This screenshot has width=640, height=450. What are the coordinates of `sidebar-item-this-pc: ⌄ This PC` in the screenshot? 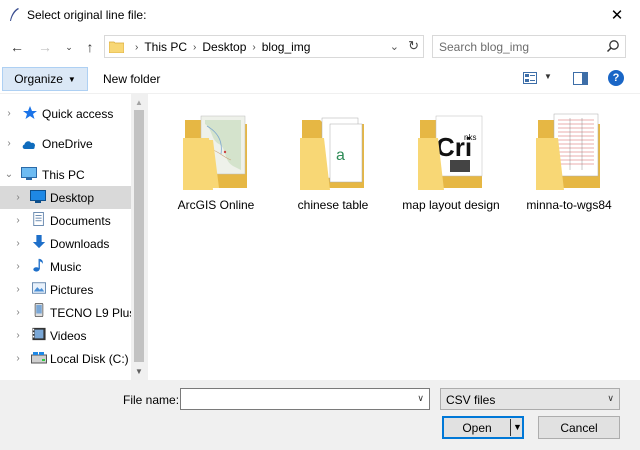 It's located at (65, 174).